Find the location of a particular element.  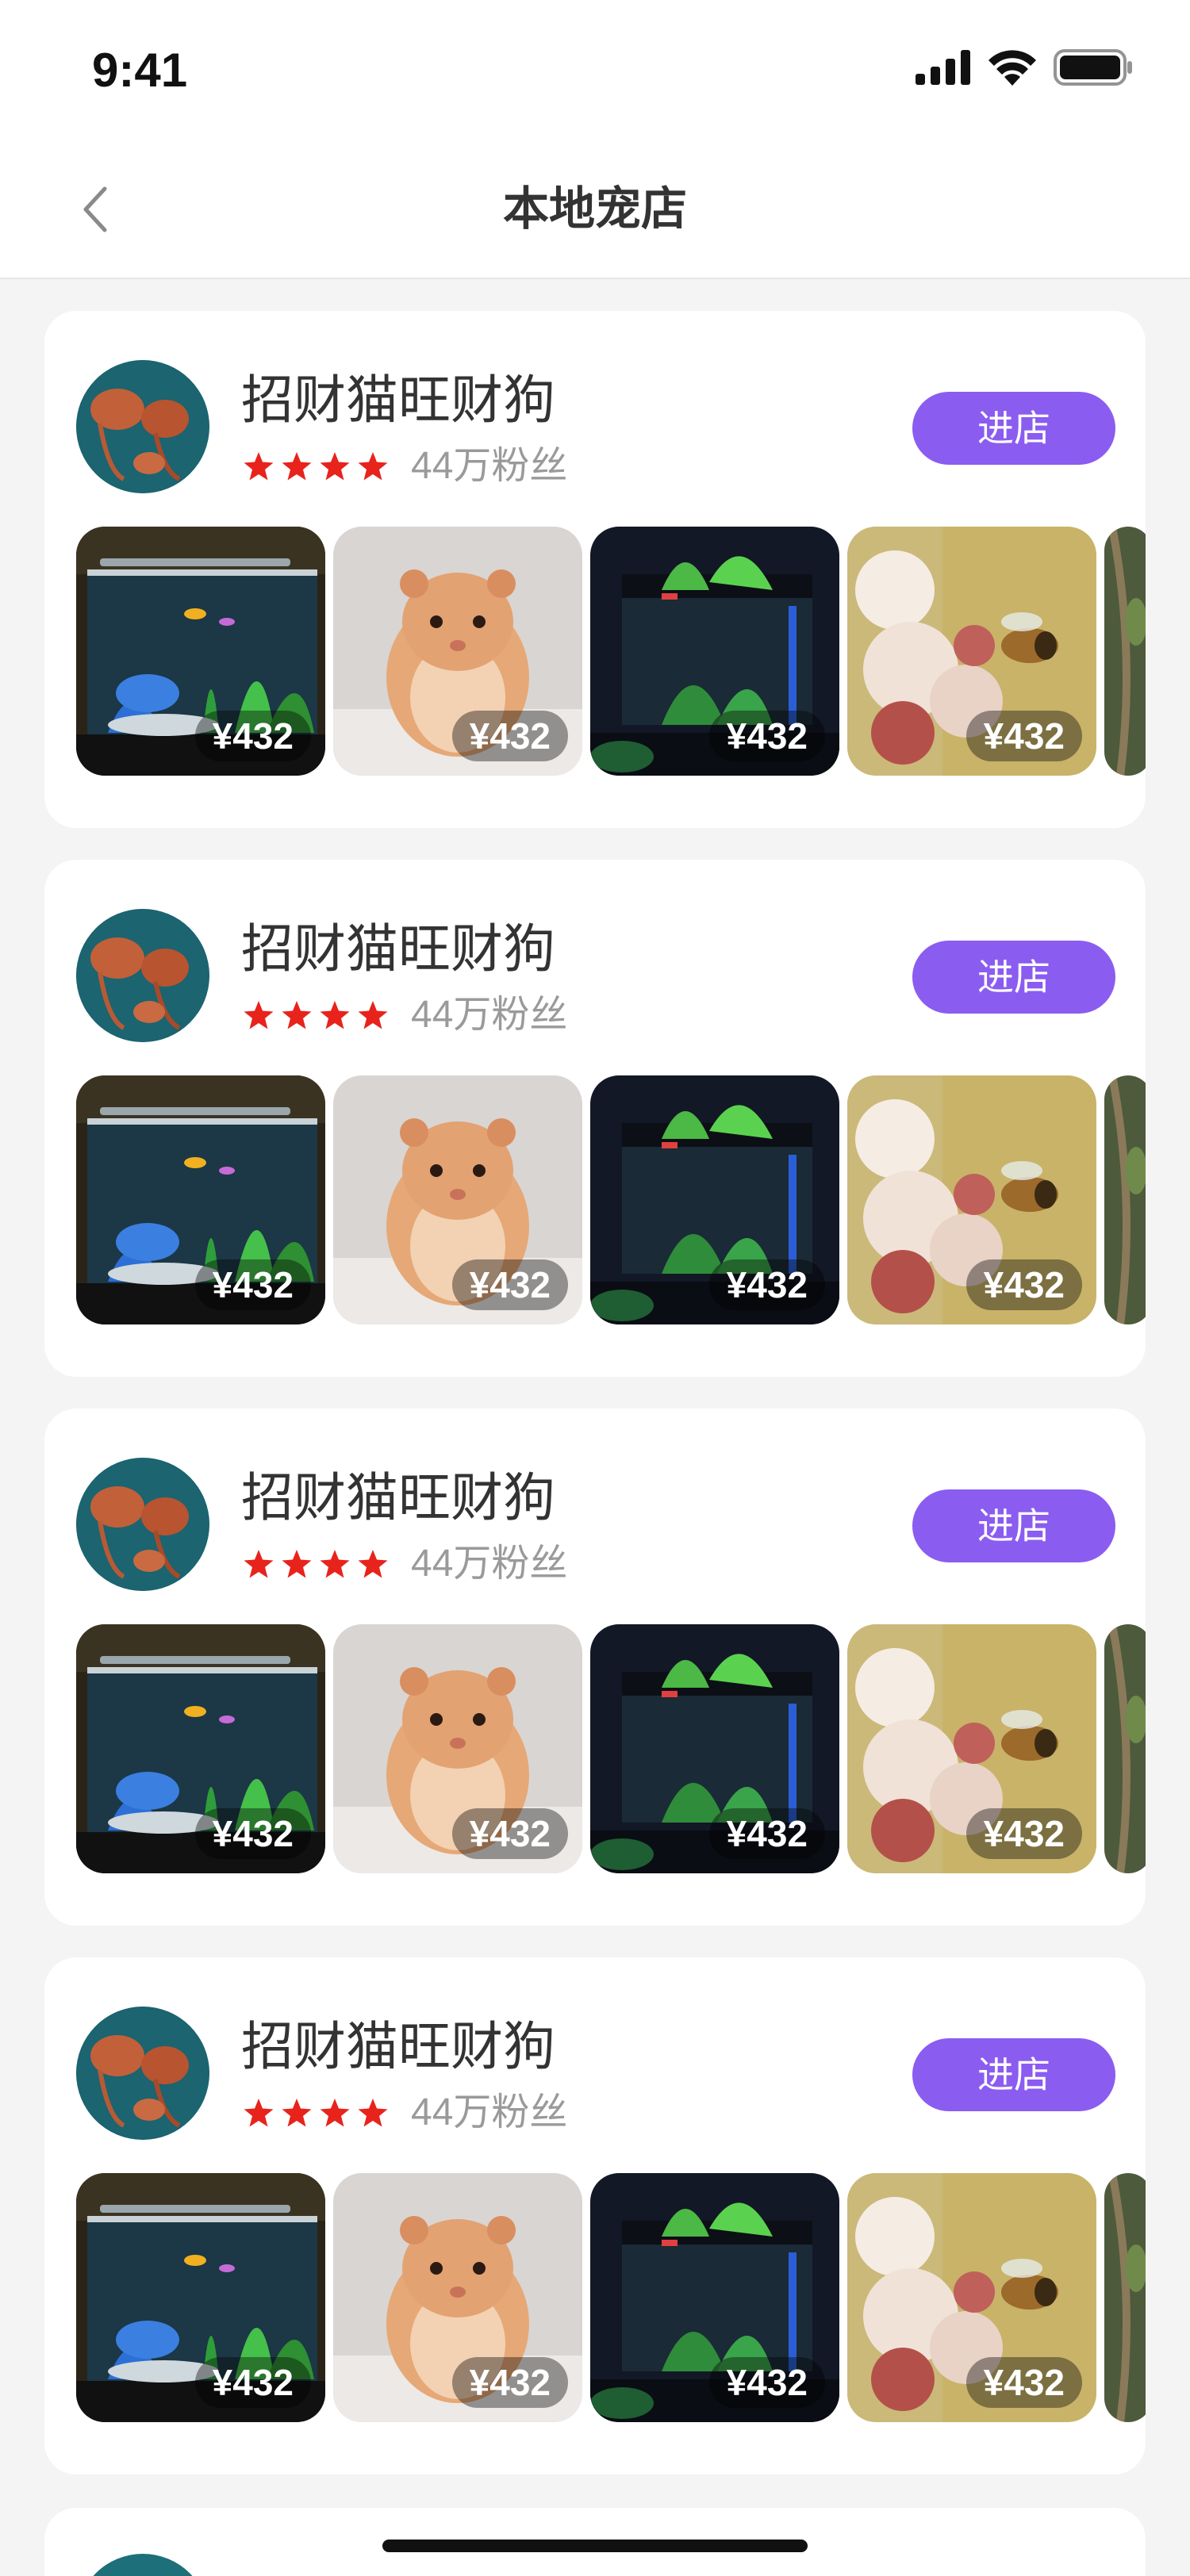

status-icons is located at coordinates (1024, 68).